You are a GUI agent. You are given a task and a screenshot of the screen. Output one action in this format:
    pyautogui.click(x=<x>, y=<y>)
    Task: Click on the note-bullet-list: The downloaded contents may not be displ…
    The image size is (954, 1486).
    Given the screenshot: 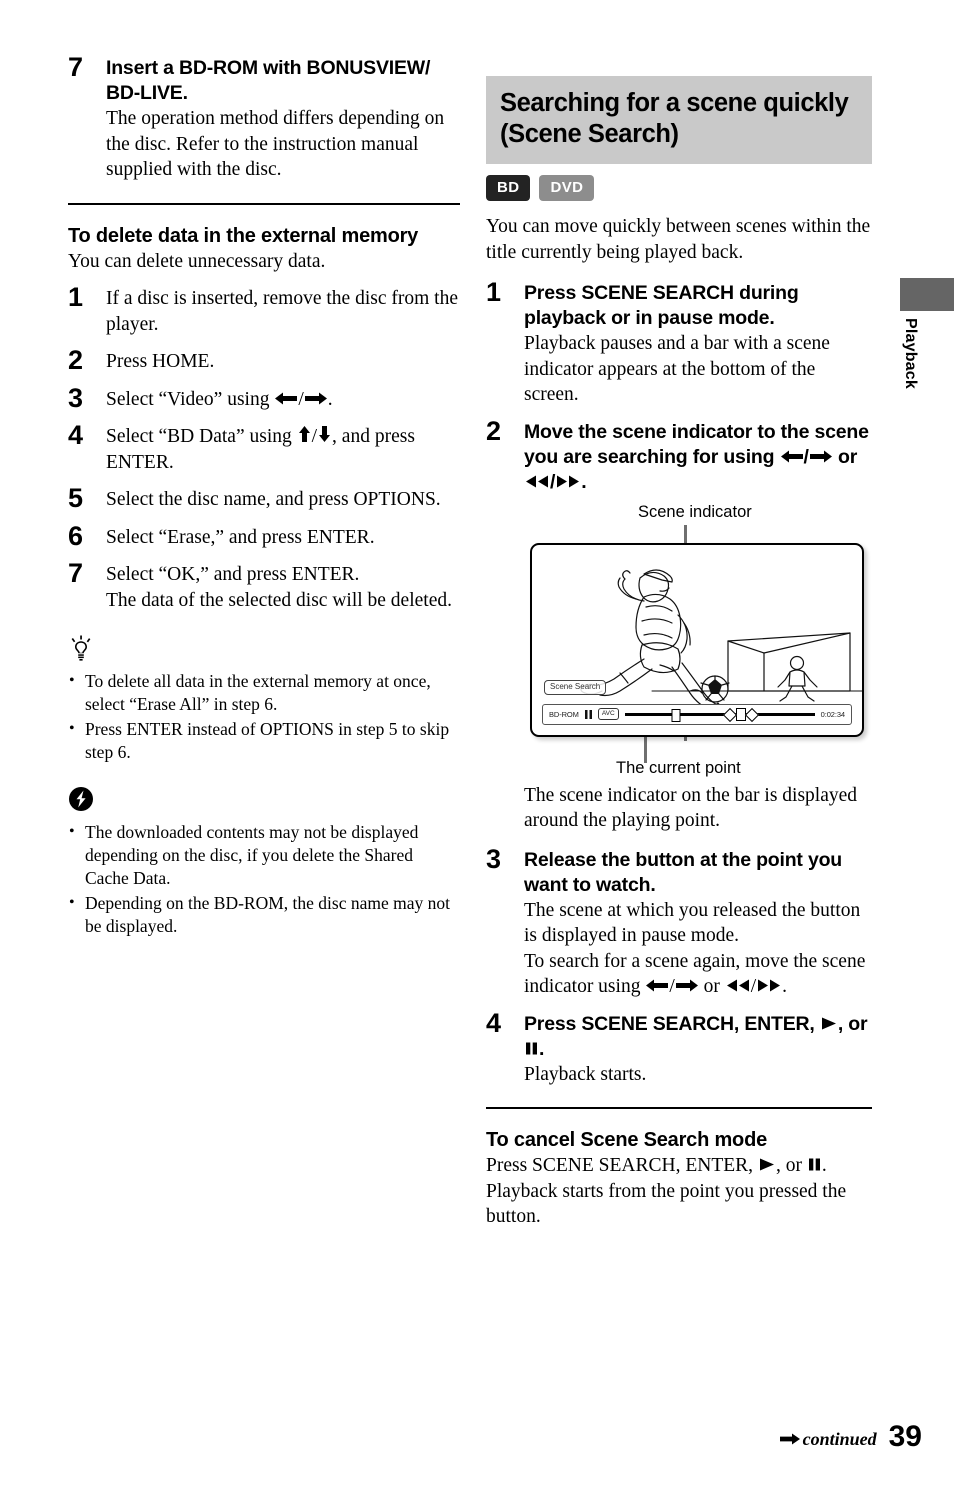 What is the action you would take?
    pyautogui.click(x=264, y=879)
    